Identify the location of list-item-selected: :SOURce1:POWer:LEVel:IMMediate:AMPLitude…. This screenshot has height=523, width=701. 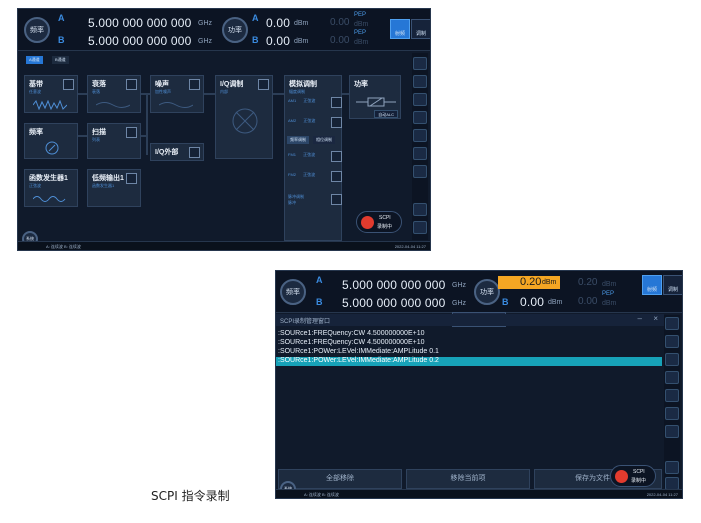
(469, 361).